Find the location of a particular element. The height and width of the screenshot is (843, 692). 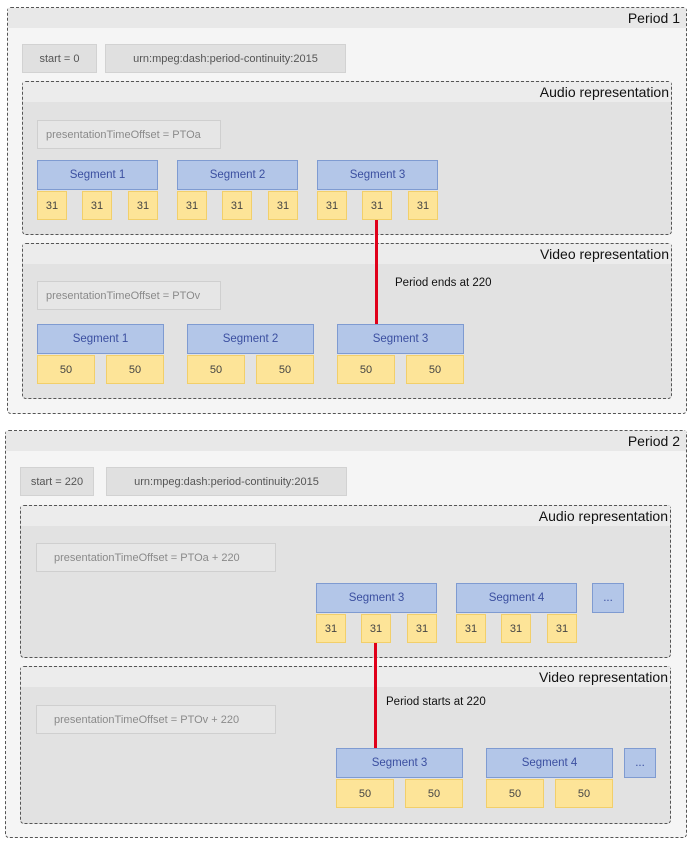

period-1-boundary-line is located at coordinates (376, 272).